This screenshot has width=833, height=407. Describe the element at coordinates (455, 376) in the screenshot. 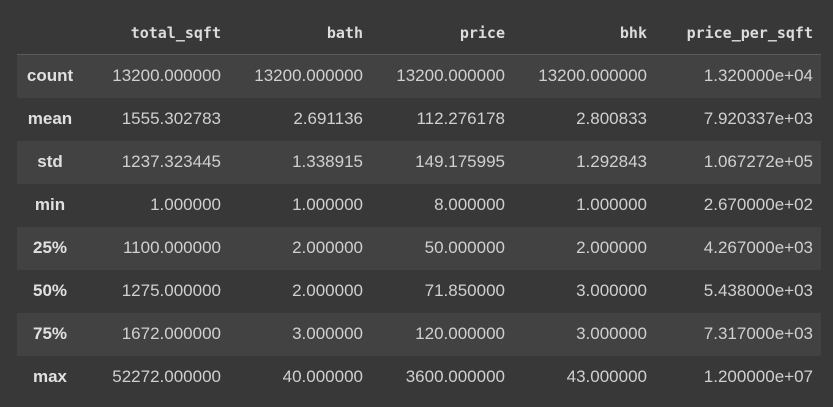

I see `table-cell: 3600.000000` at that location.